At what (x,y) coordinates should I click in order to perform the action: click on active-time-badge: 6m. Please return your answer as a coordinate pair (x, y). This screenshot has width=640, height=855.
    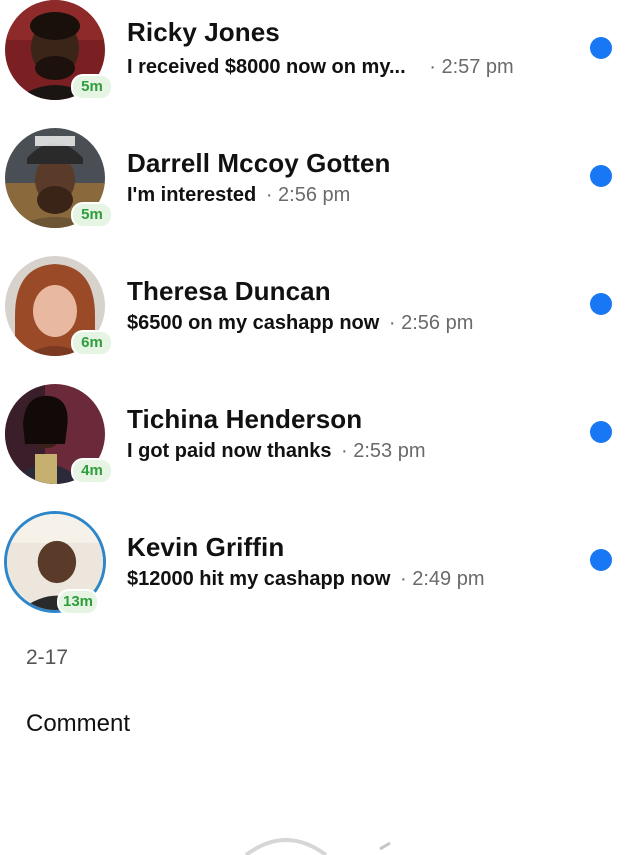
    Looking at the image, I should click on (92, 343).